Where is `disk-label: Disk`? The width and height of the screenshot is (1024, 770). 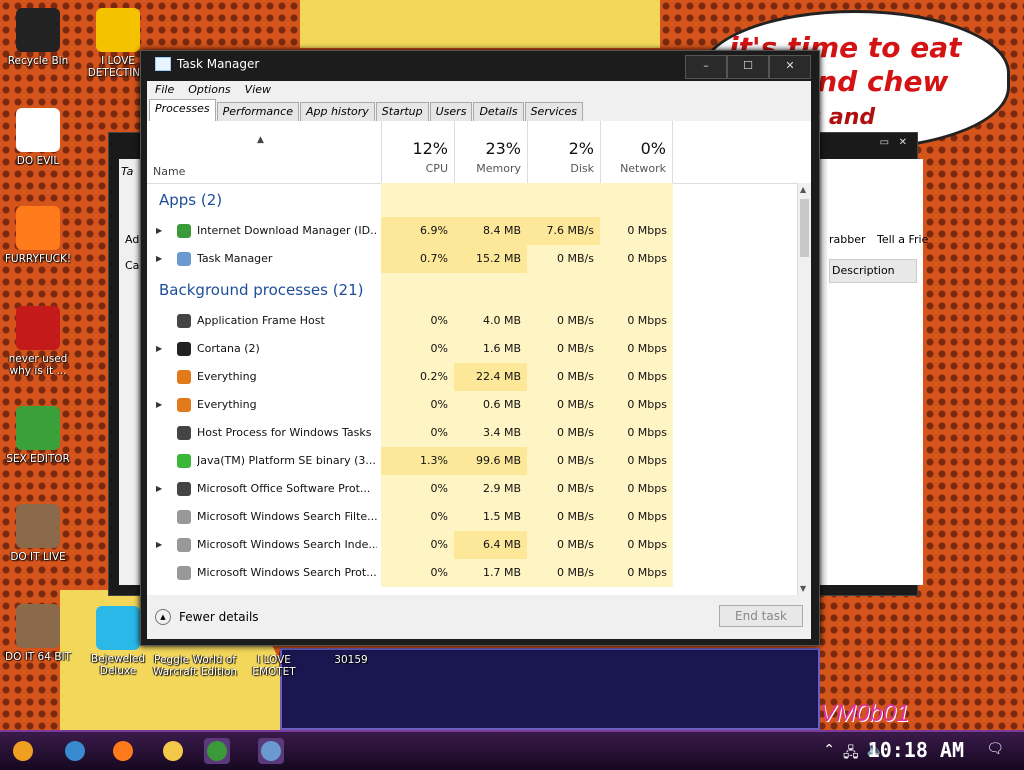
disk-label: Disk is located at coordinates (582, 168).